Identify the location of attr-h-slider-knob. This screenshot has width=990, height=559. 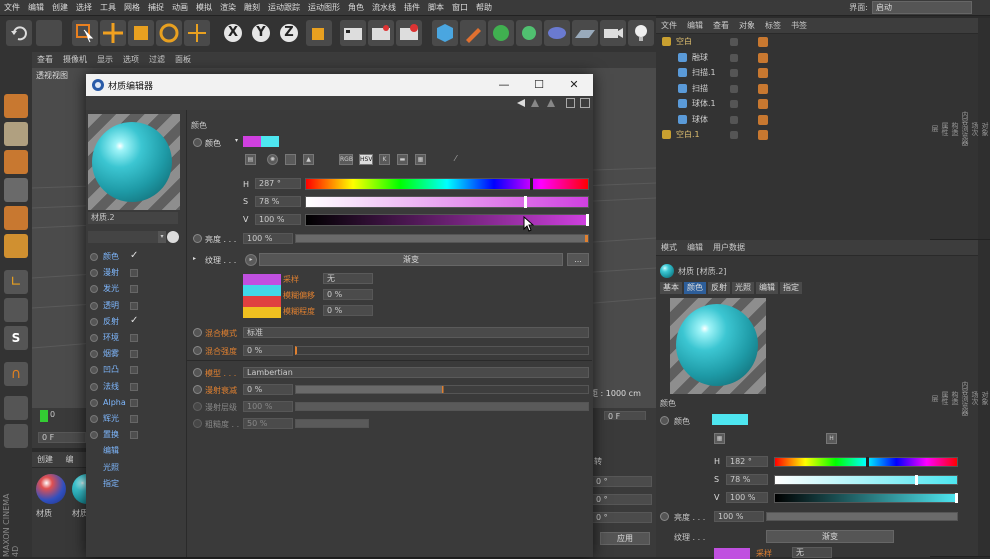
(867, 462).